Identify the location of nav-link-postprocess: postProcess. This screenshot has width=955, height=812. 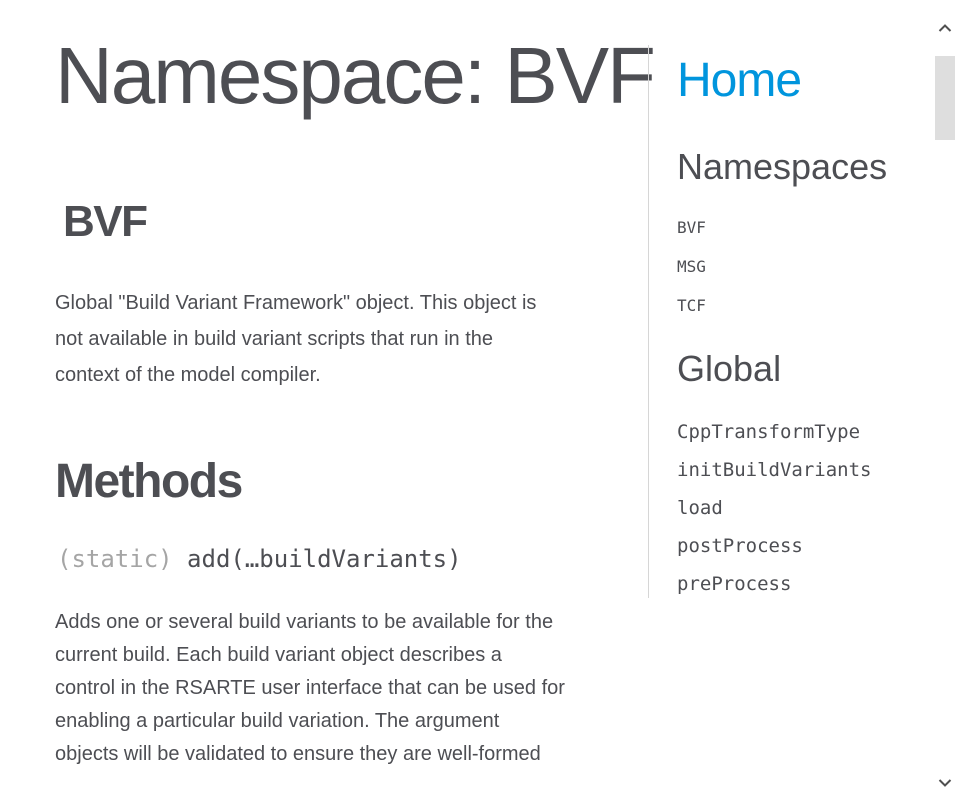
(740, 546).